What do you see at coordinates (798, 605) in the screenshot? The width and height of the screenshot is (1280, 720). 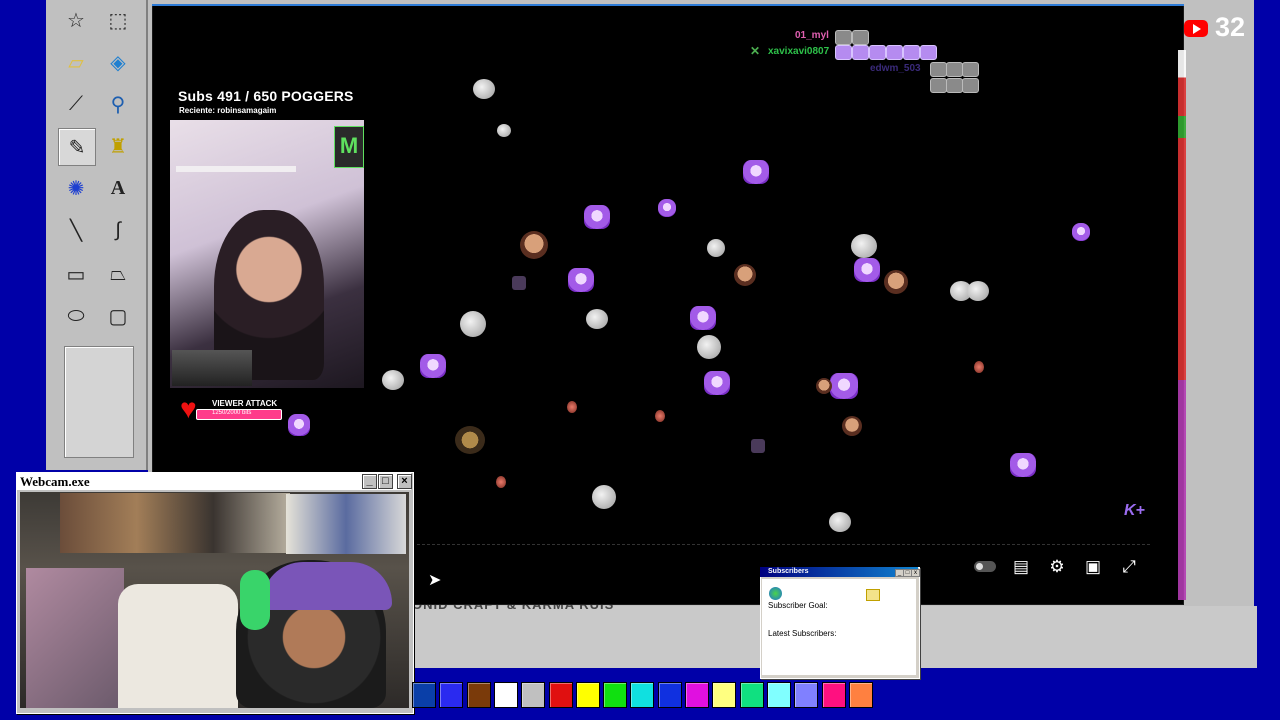 I see `subscriber-goal-label: Subscriber Goal:` at bounding box center [798, 605].